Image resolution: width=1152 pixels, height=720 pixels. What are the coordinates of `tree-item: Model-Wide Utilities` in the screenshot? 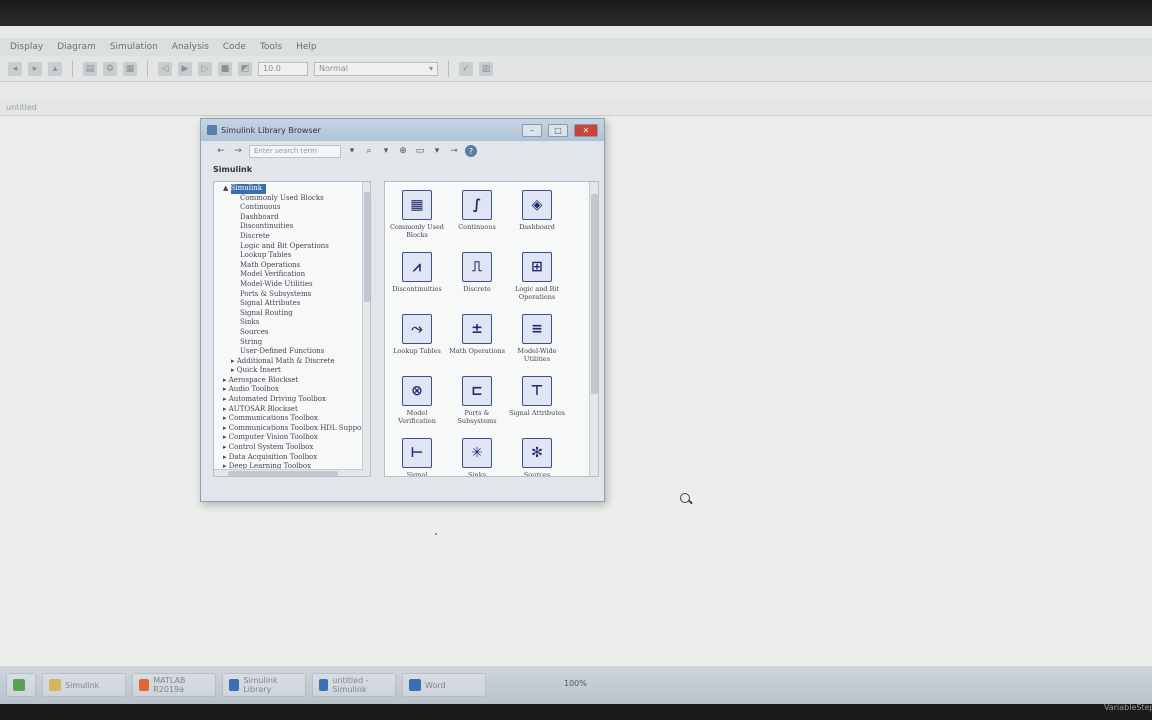 It's located at (294, 285).